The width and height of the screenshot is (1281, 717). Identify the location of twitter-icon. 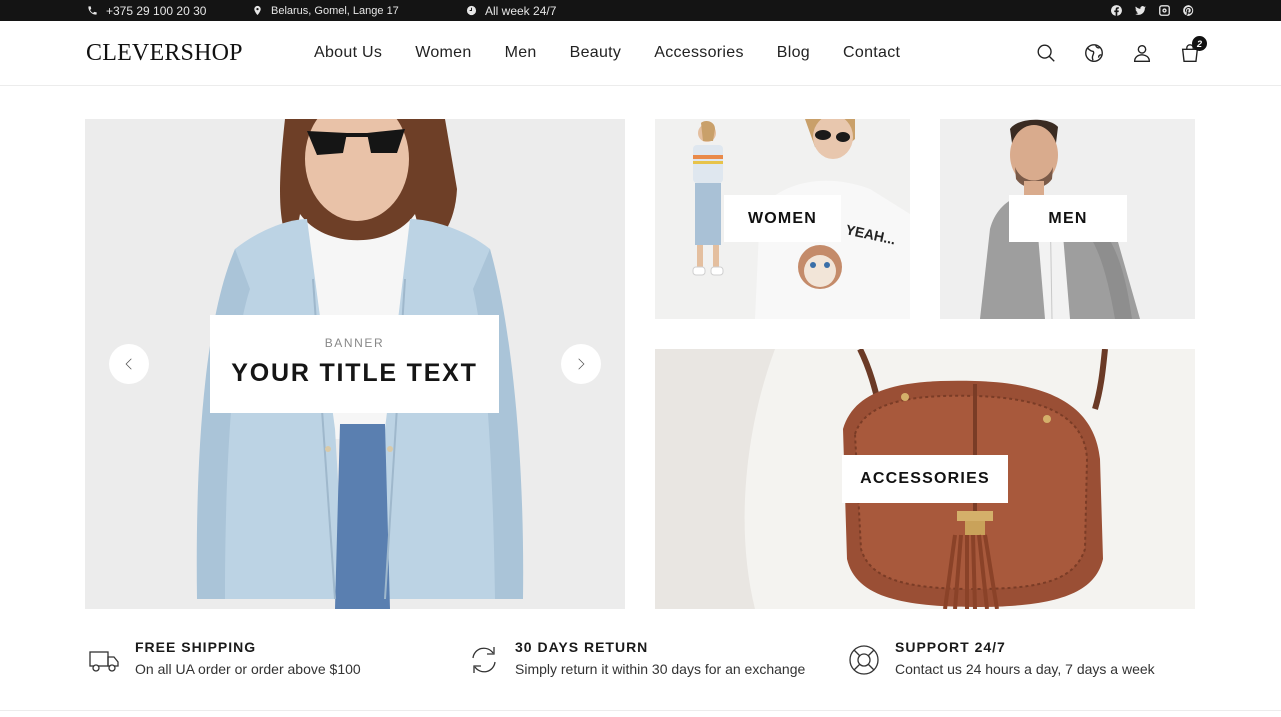
(1140, 11).